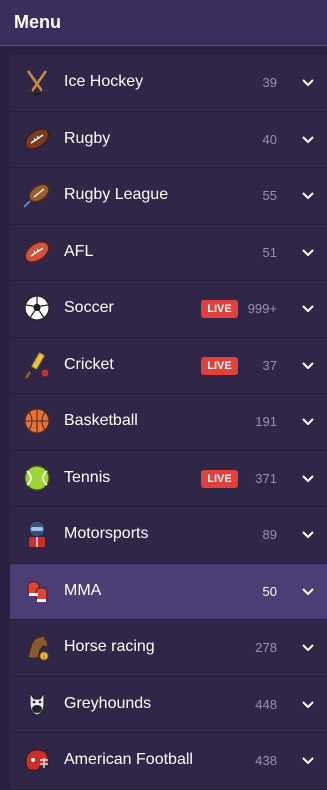 The width and height of the screenshot is (327, 790). What do you see at coordinates (269, 139) in the screenshot?
I see `event-count: 40` at bounding box center [269, 139].